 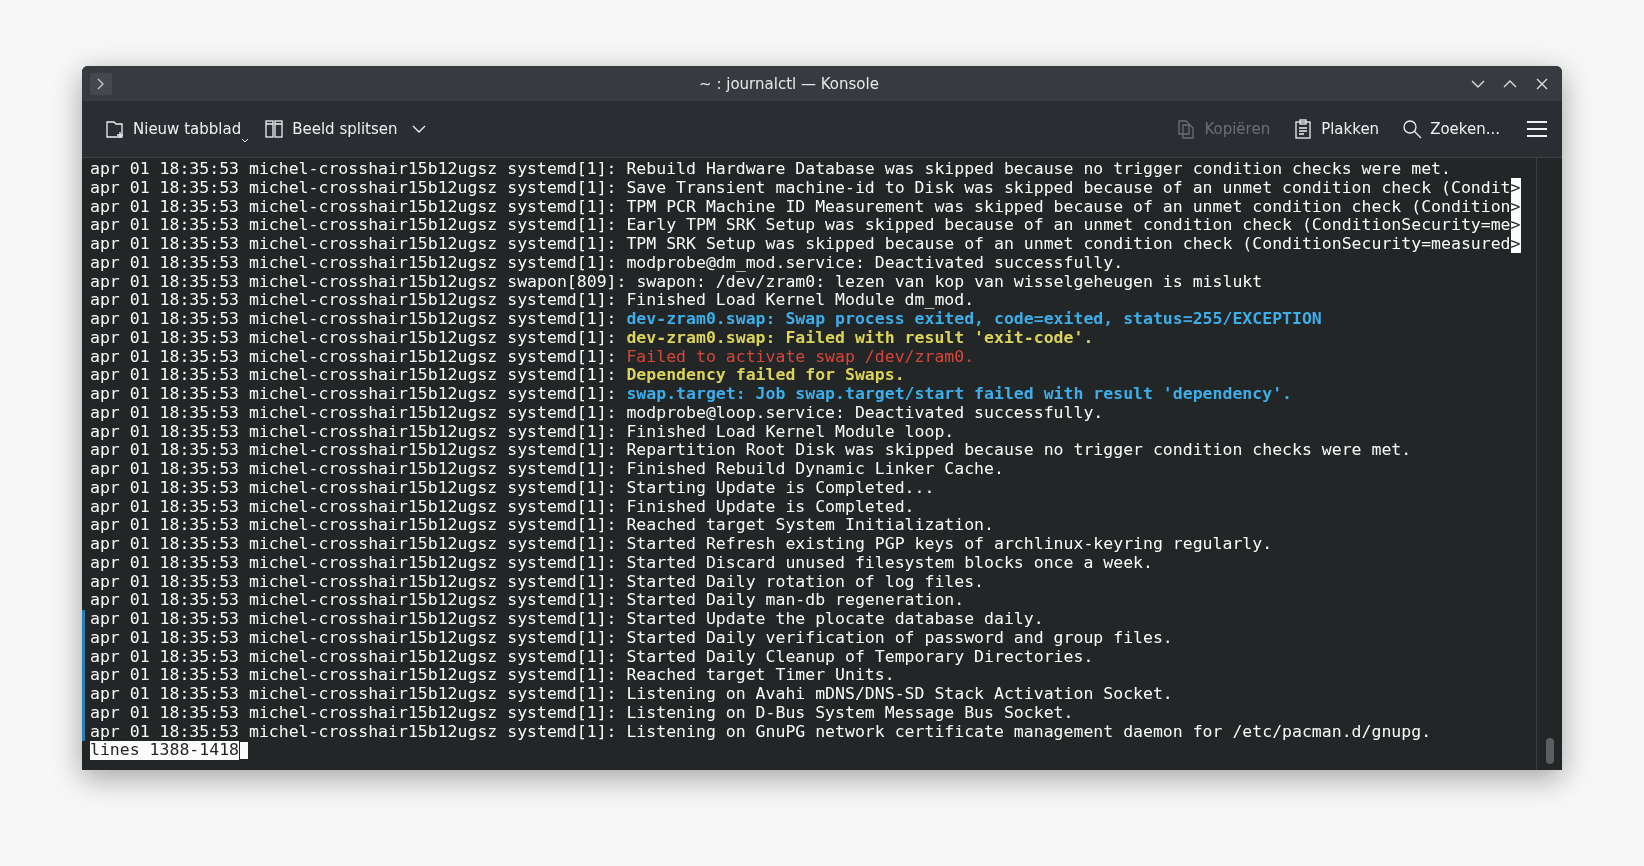 I want to click on toolbar-button: Beeld splitsen, so click(x=345, y=129).